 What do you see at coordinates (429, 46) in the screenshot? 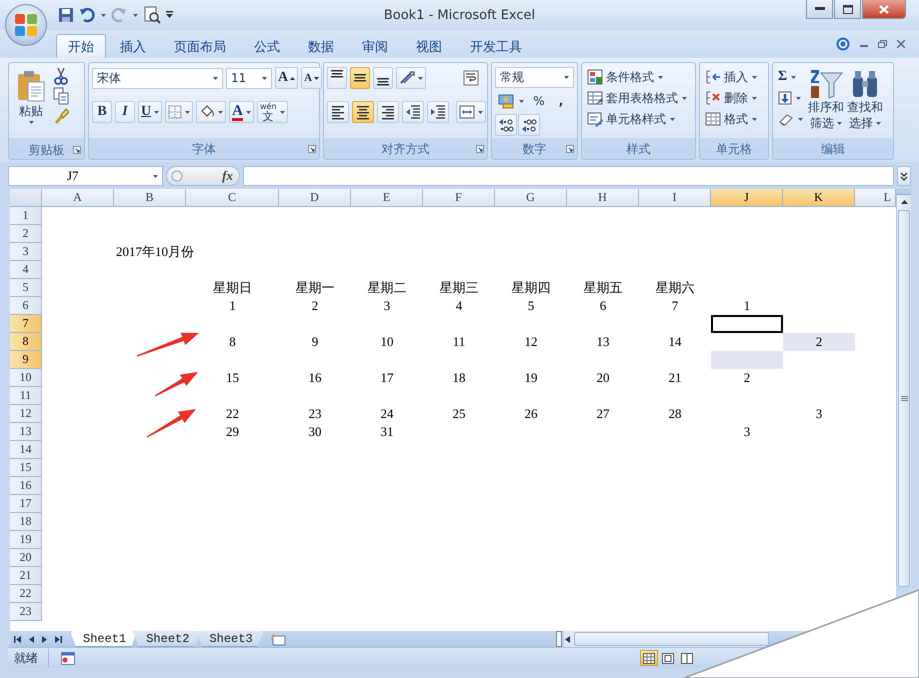
I see `ribbon-tab: 视图` at bounding box center [429, 46].